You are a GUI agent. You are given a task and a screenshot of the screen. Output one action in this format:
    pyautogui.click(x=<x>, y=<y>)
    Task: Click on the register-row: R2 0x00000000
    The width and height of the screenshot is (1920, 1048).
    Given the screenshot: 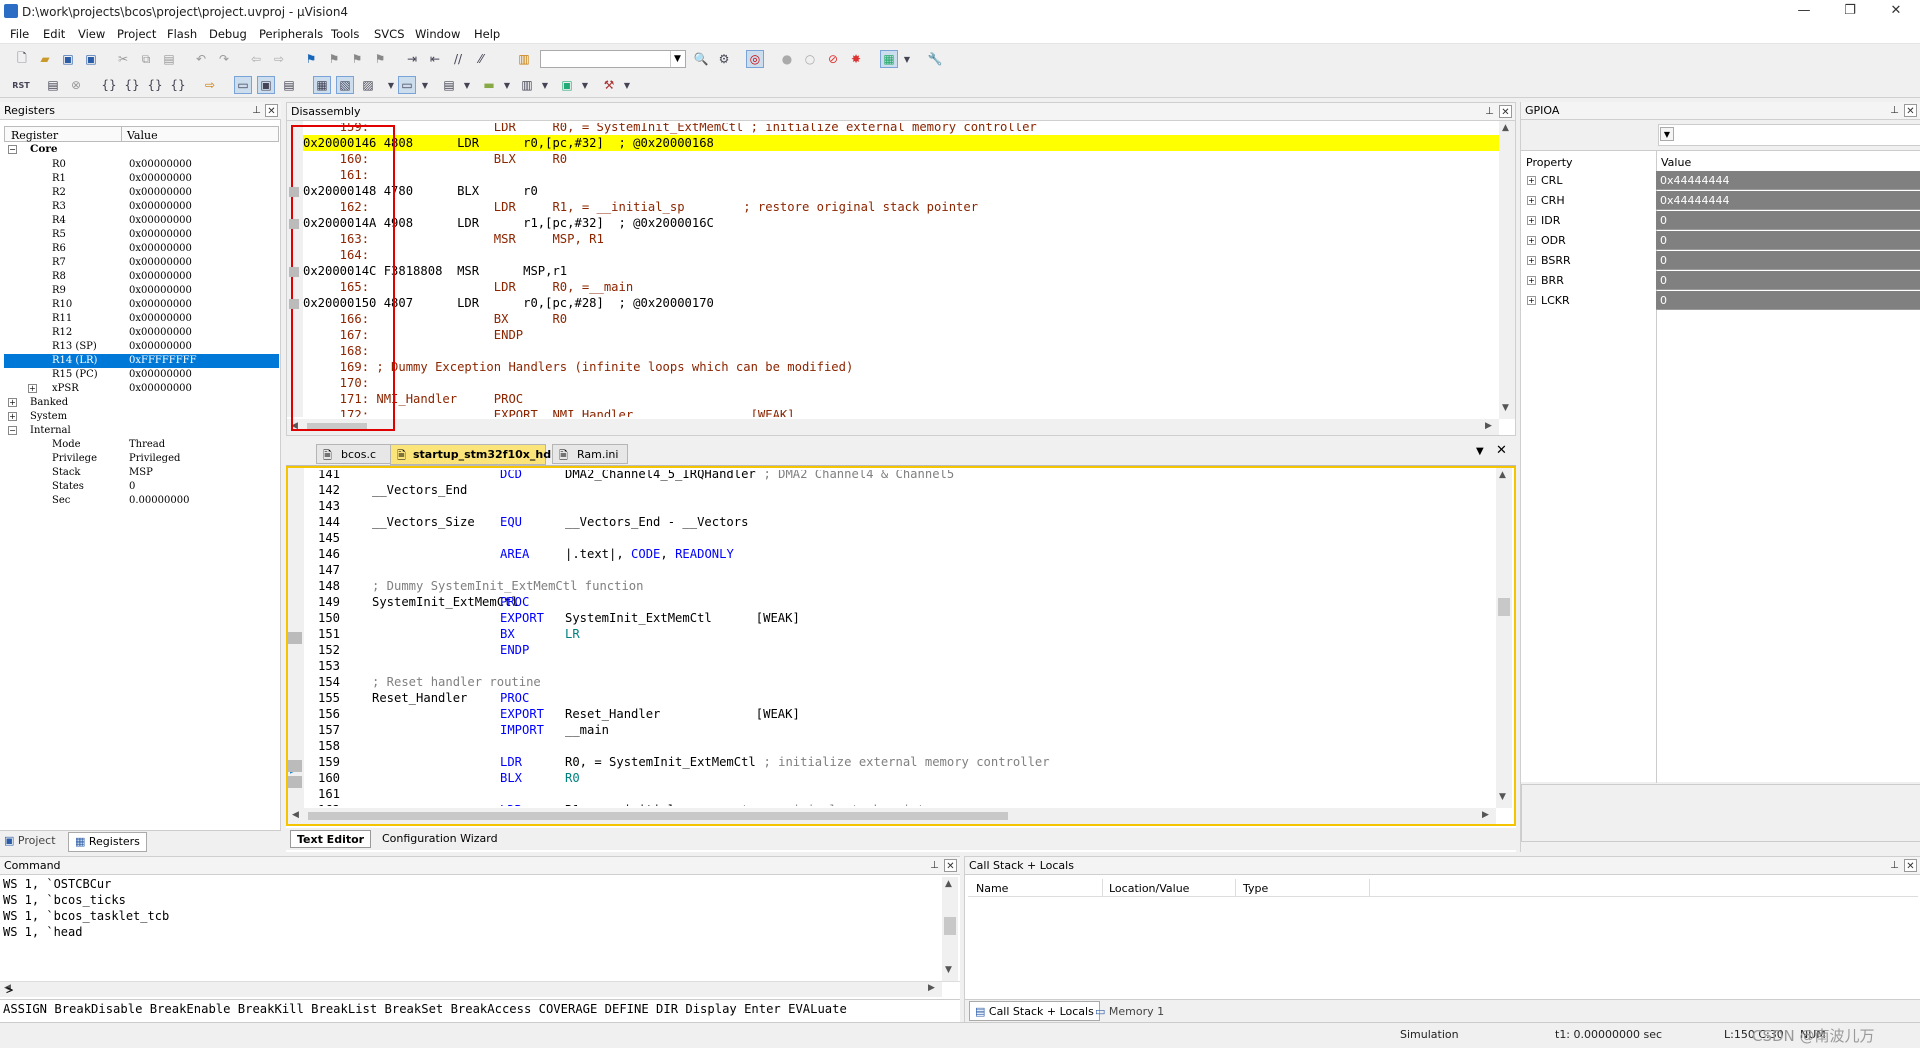 What is the action you would take?
    pyautogui.click(x=141, y=193)
    